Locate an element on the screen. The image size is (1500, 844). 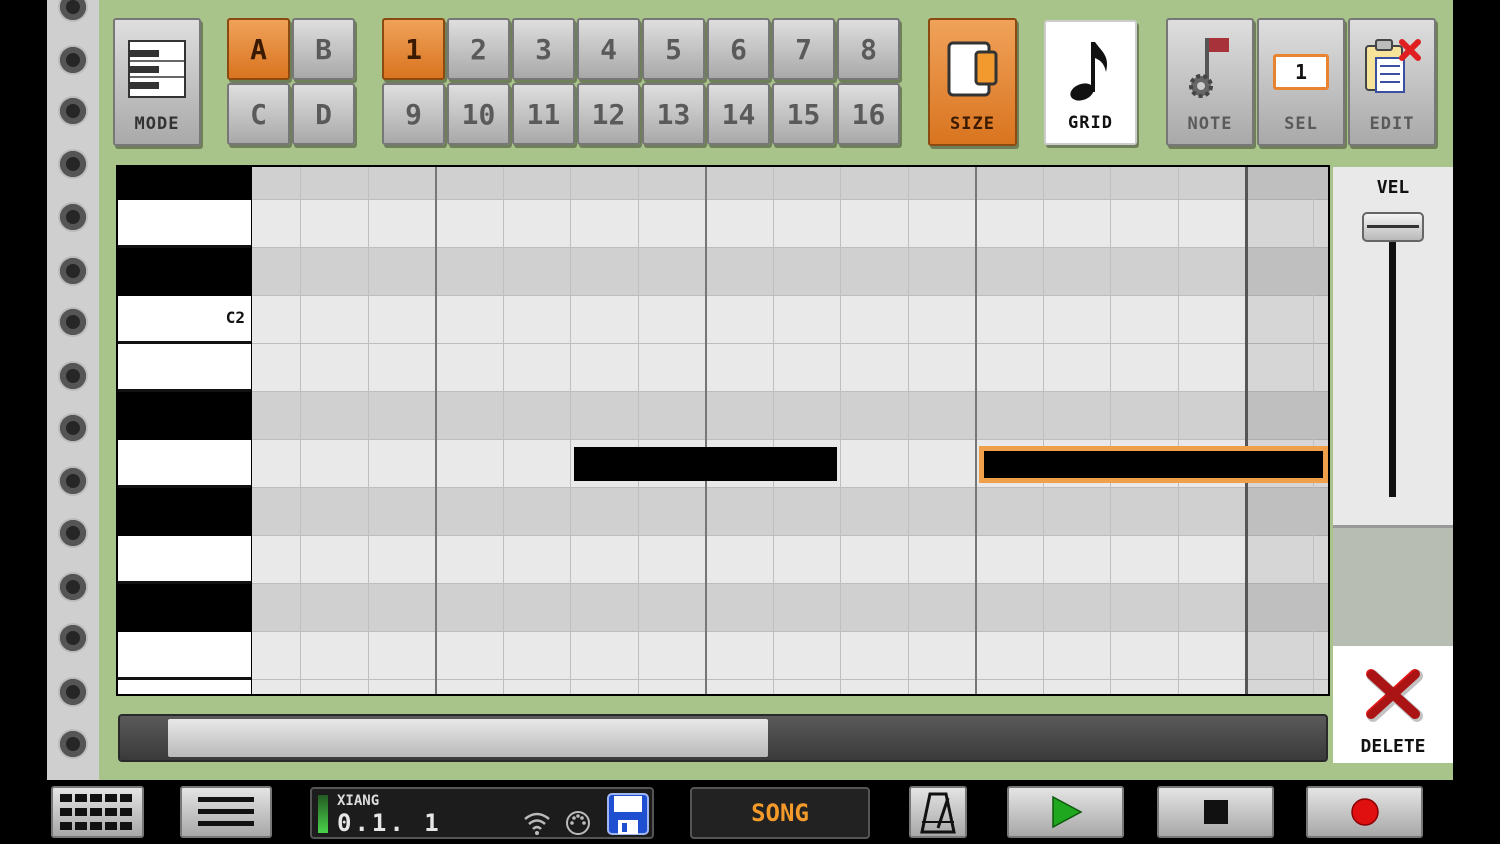
metronome-button is located at coordinates (938, 812).